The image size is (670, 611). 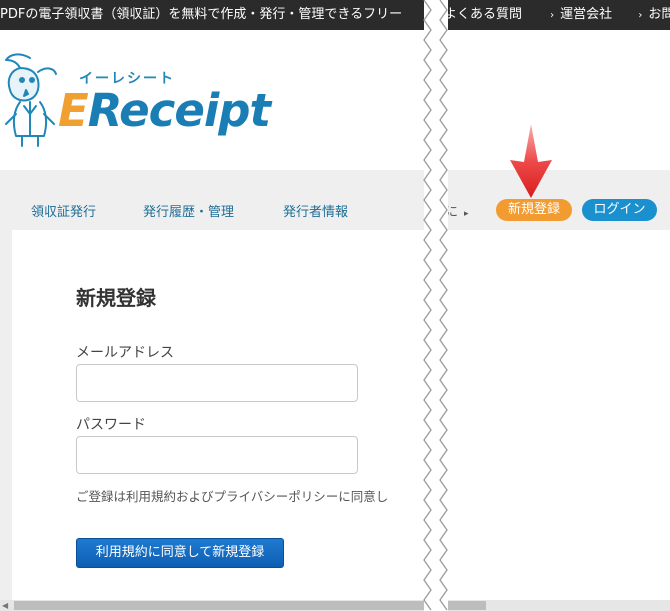 I want to click on faq-link: よくある質問, so click(x=483, y=15).